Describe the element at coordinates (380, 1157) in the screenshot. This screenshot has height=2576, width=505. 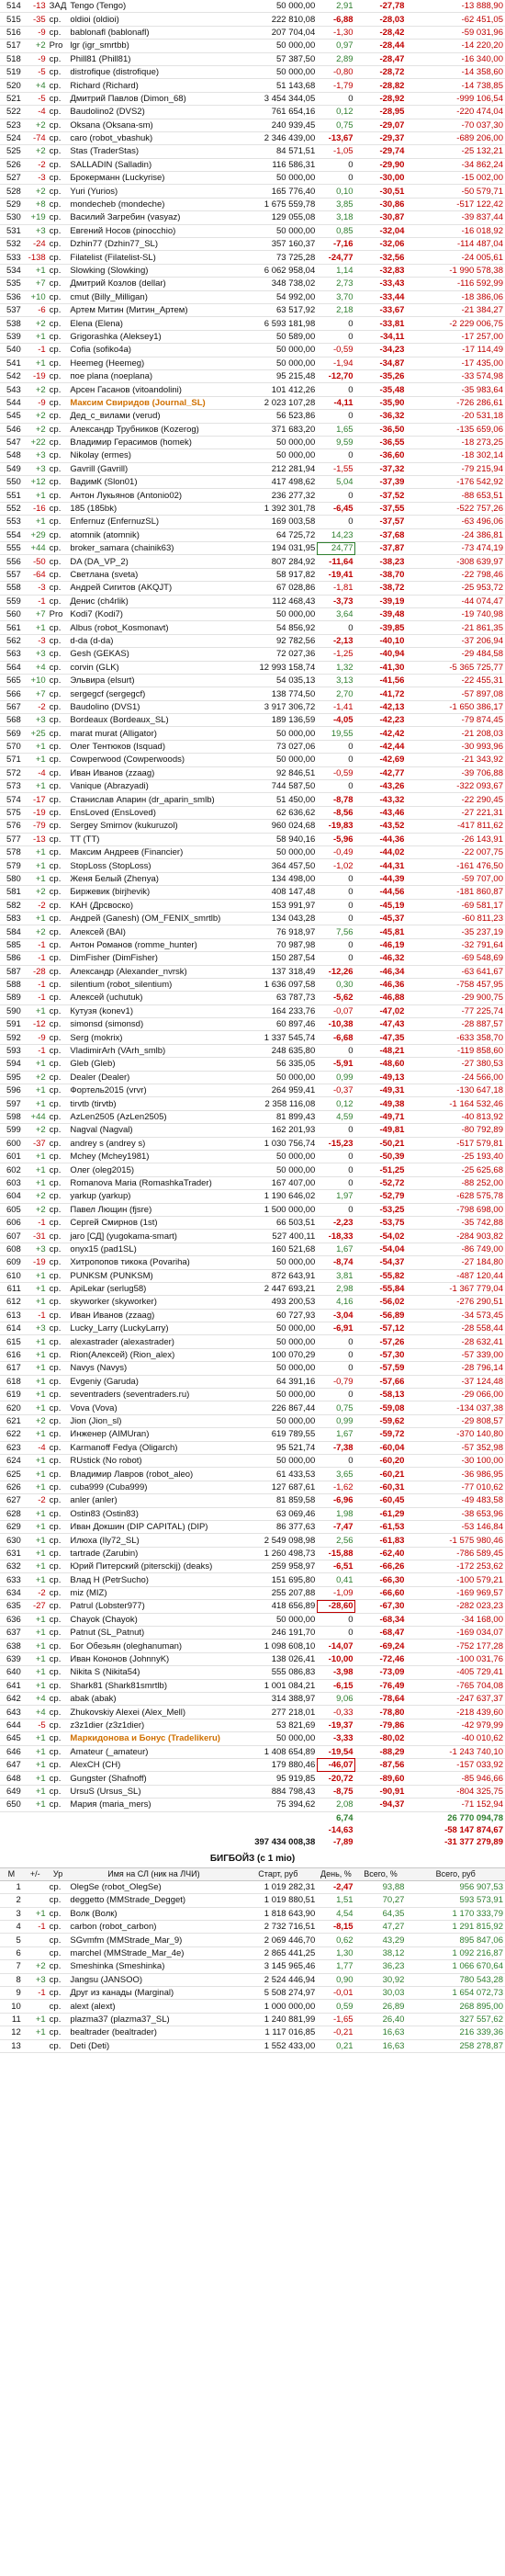
I see `total-percent: -50,39` at that location.